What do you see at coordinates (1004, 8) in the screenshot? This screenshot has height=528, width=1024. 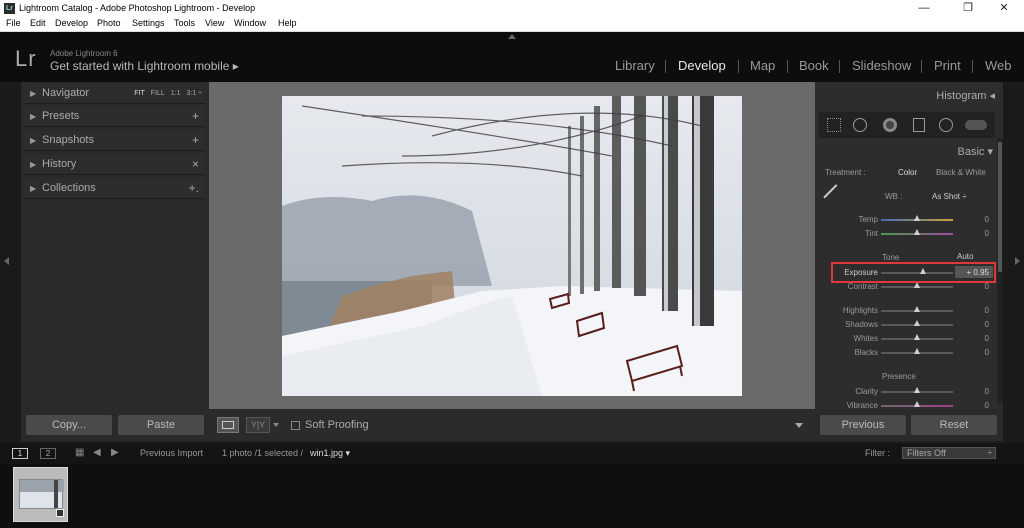 I see `close-icon: ✕` at bounding box center [1004, 8].